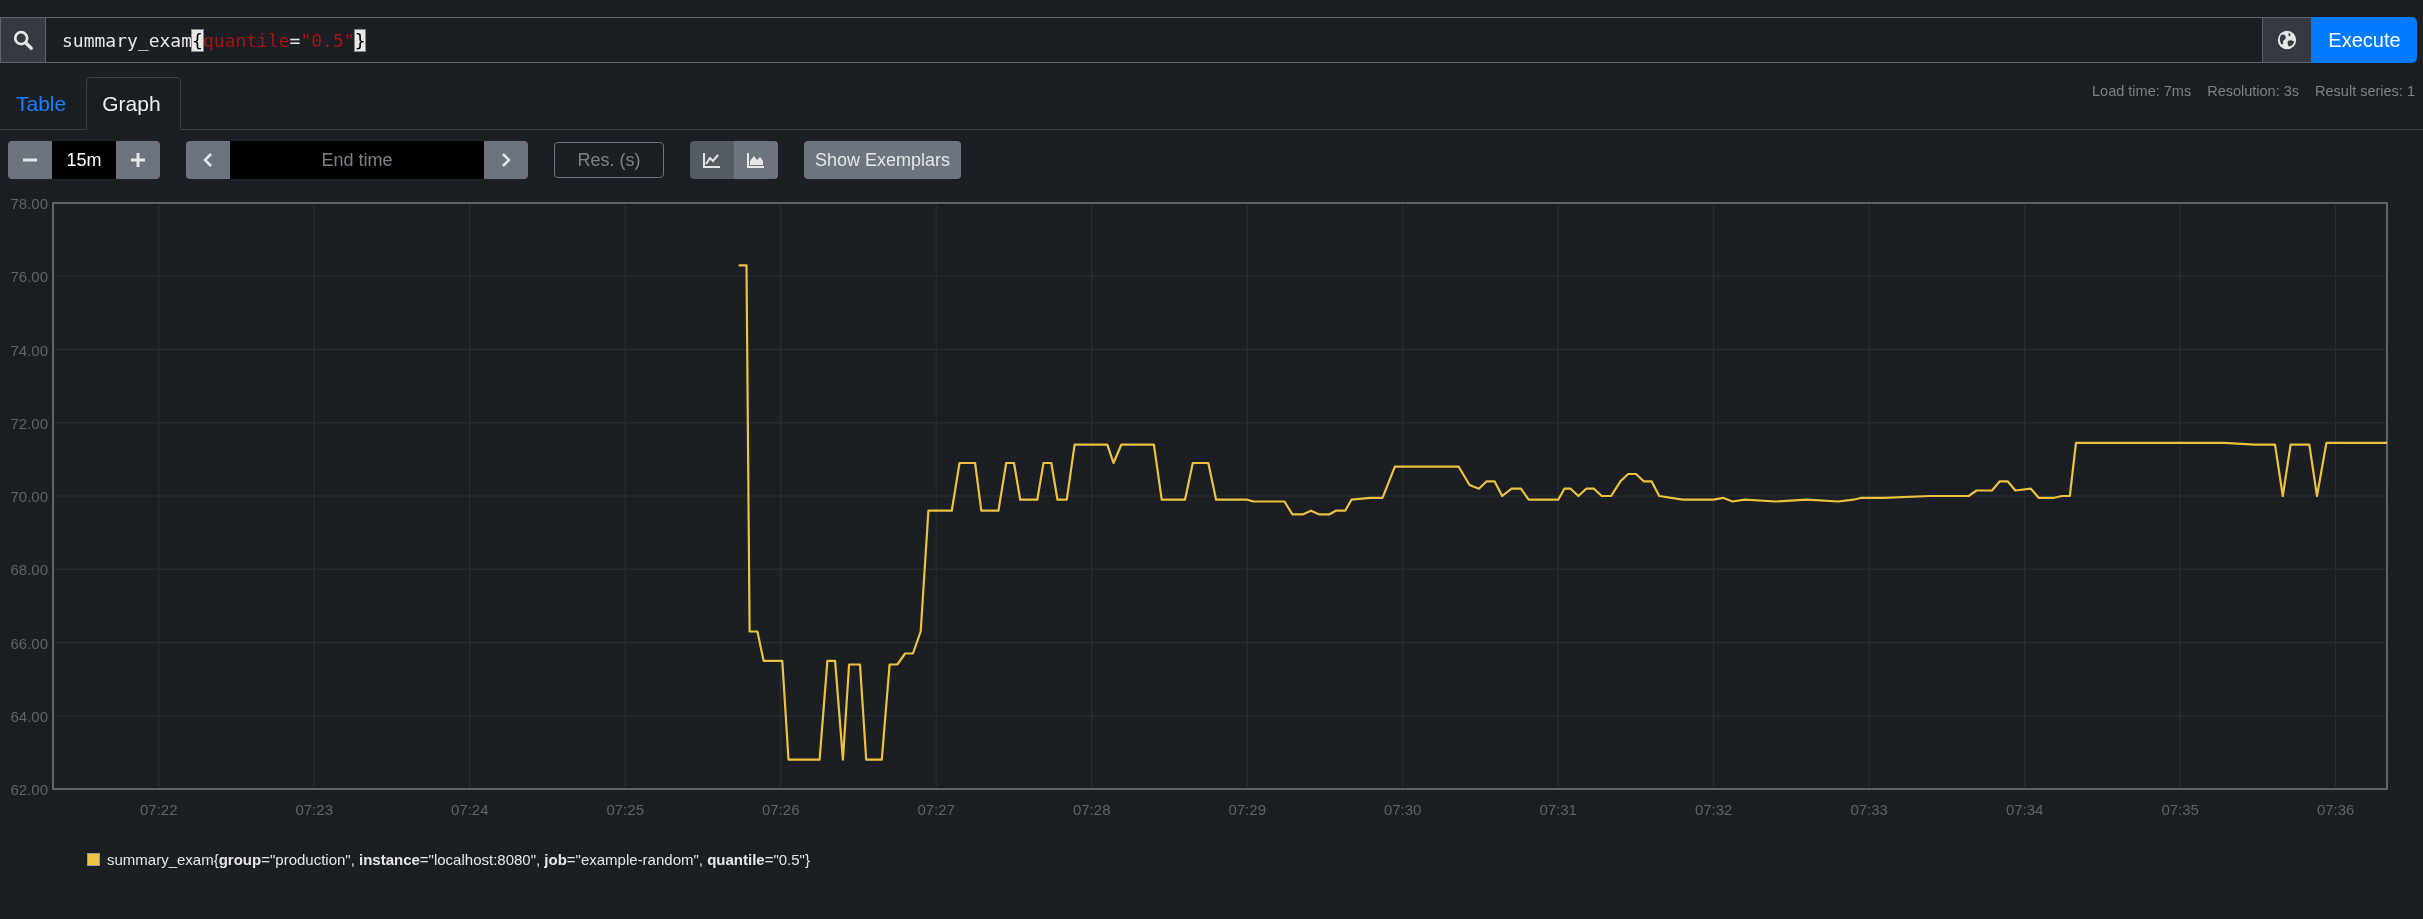  What do you see at coordinates (780, 809) in the screenshot?
I see `x-axis-label: 07:26` at bounding box center [780, 809].